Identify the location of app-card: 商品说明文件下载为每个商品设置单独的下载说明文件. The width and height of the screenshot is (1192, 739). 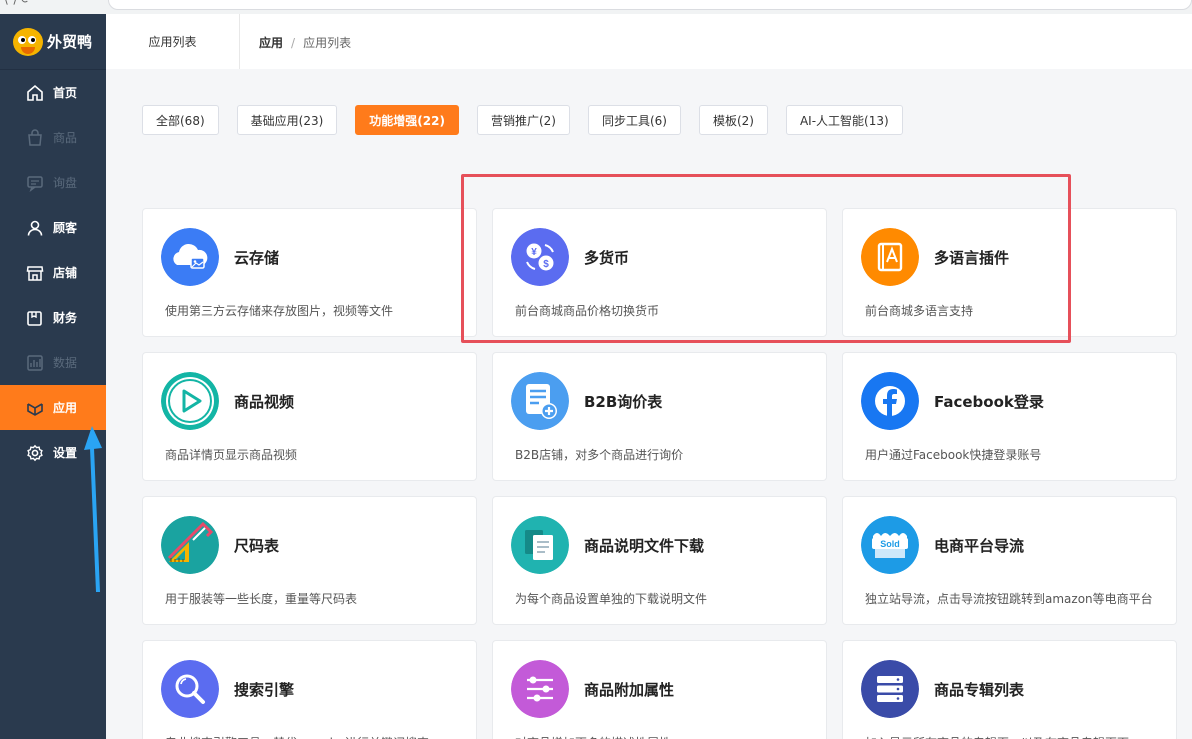
(659, 560).